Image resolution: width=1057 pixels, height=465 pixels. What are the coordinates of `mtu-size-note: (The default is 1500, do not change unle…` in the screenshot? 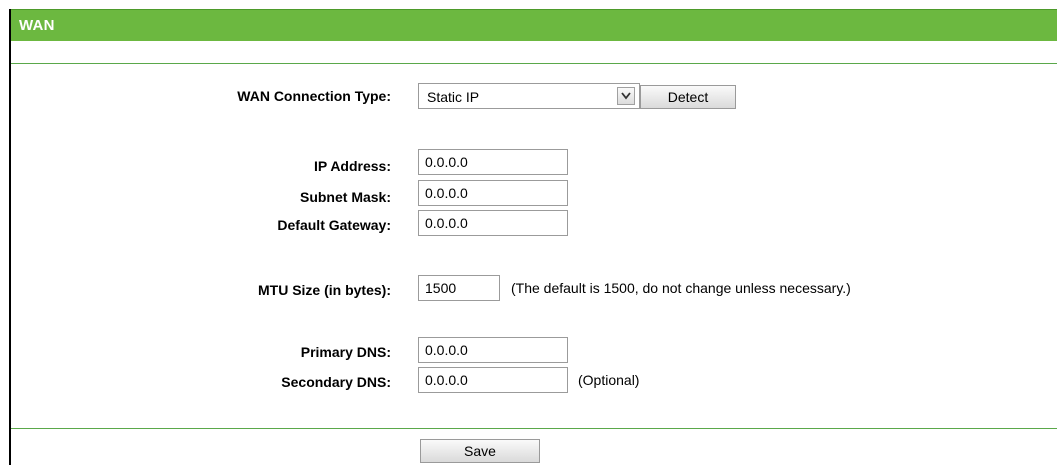 It's located at (681, 288).